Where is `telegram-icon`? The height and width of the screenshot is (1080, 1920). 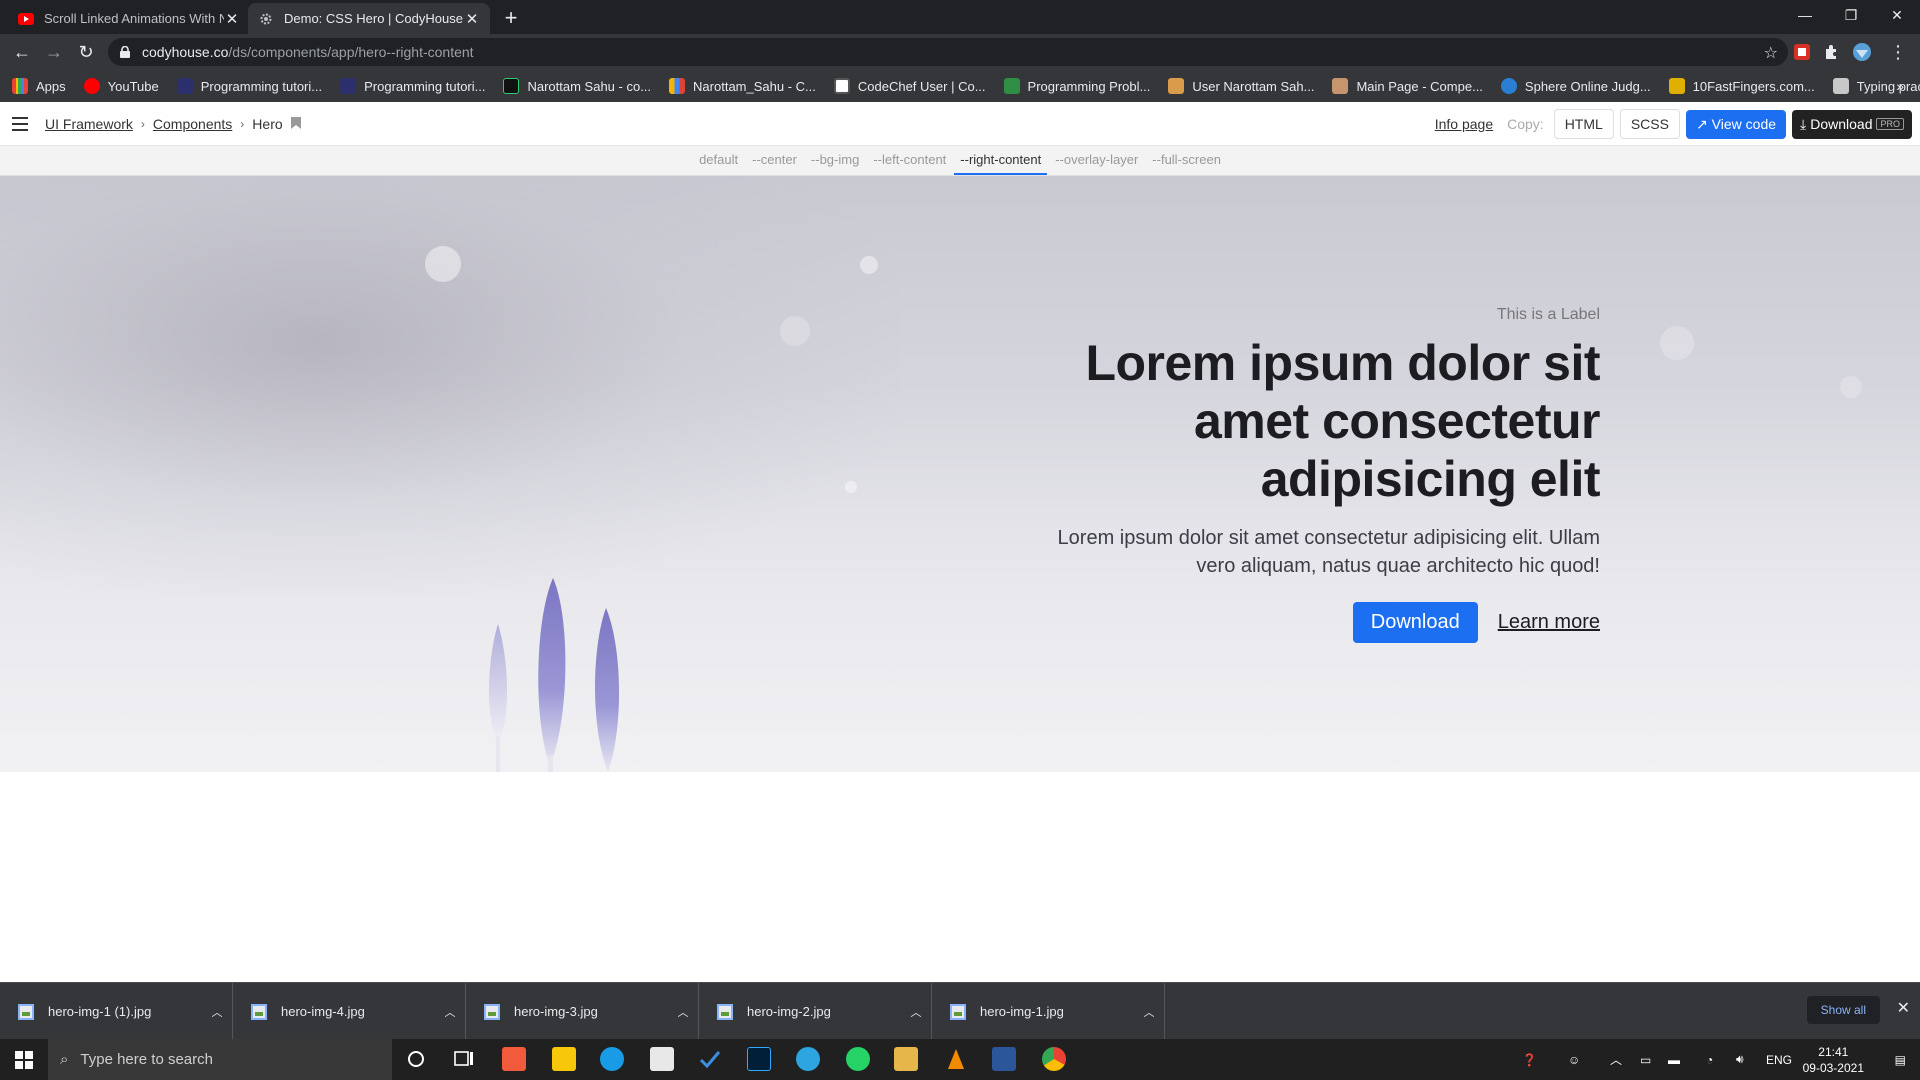
telegram-icon is located at coordinates (808, 1059).